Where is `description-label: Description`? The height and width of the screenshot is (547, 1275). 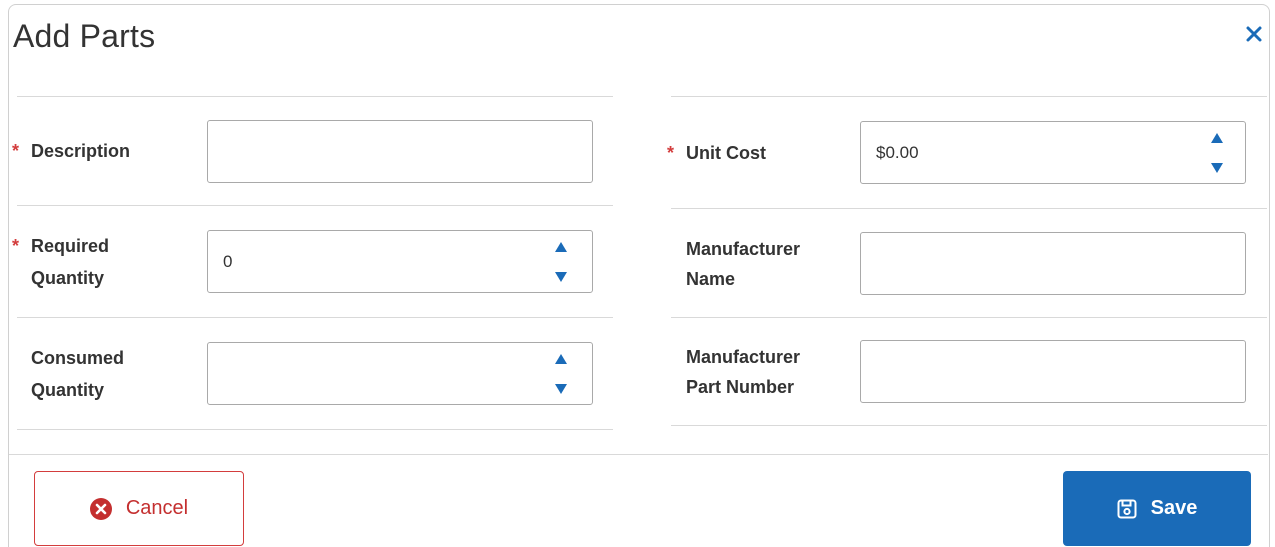
description-label: Description is located at coordinates (81, 151).